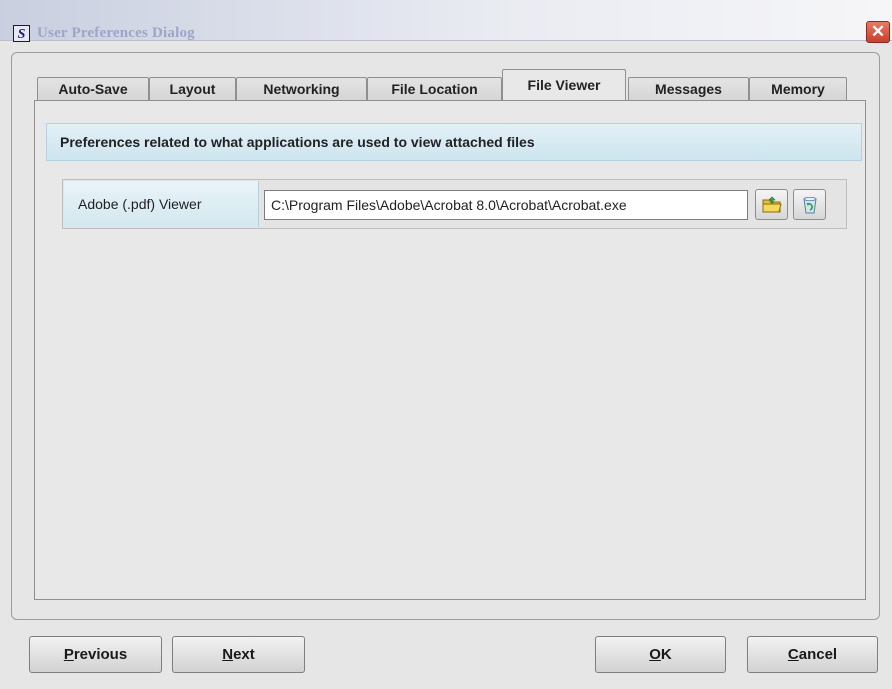  What do you see at coordinates (655, 654) in the screenshot?
I see `ok-mnemonic: O` at bounding box center [655, 654].